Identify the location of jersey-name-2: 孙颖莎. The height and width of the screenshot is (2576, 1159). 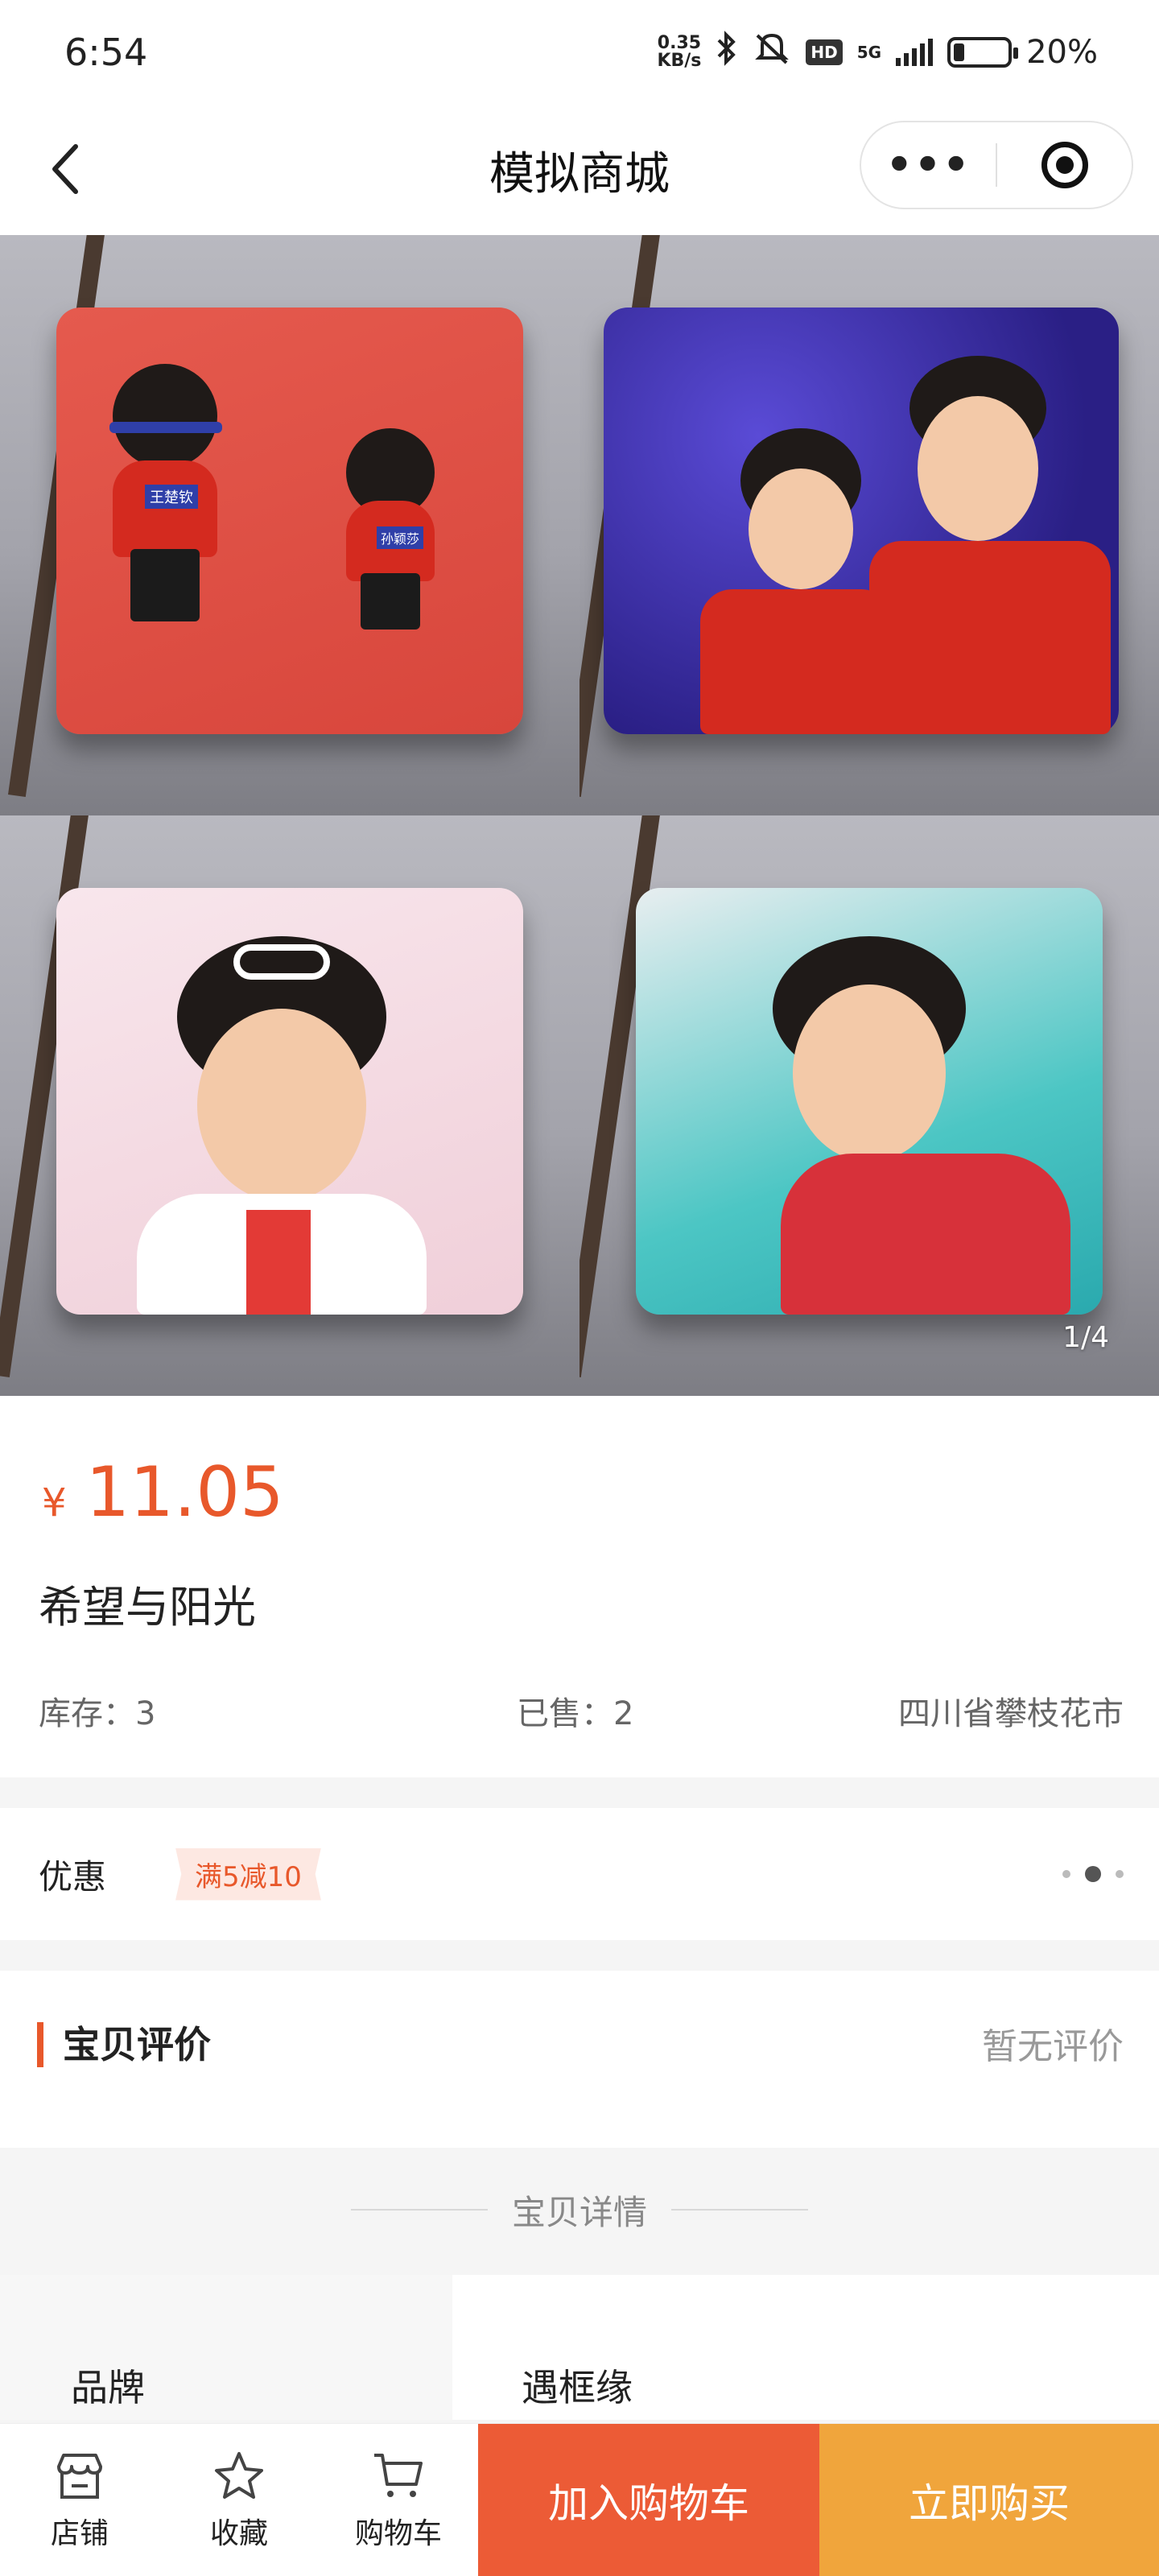
(400, 537).